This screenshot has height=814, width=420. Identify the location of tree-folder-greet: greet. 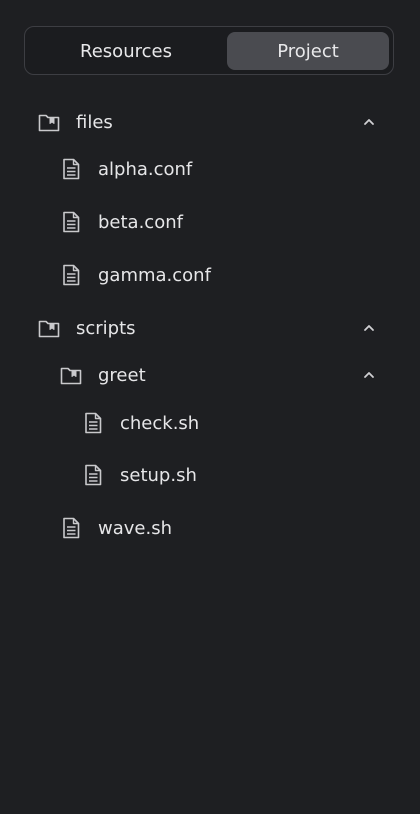
(103, 375).